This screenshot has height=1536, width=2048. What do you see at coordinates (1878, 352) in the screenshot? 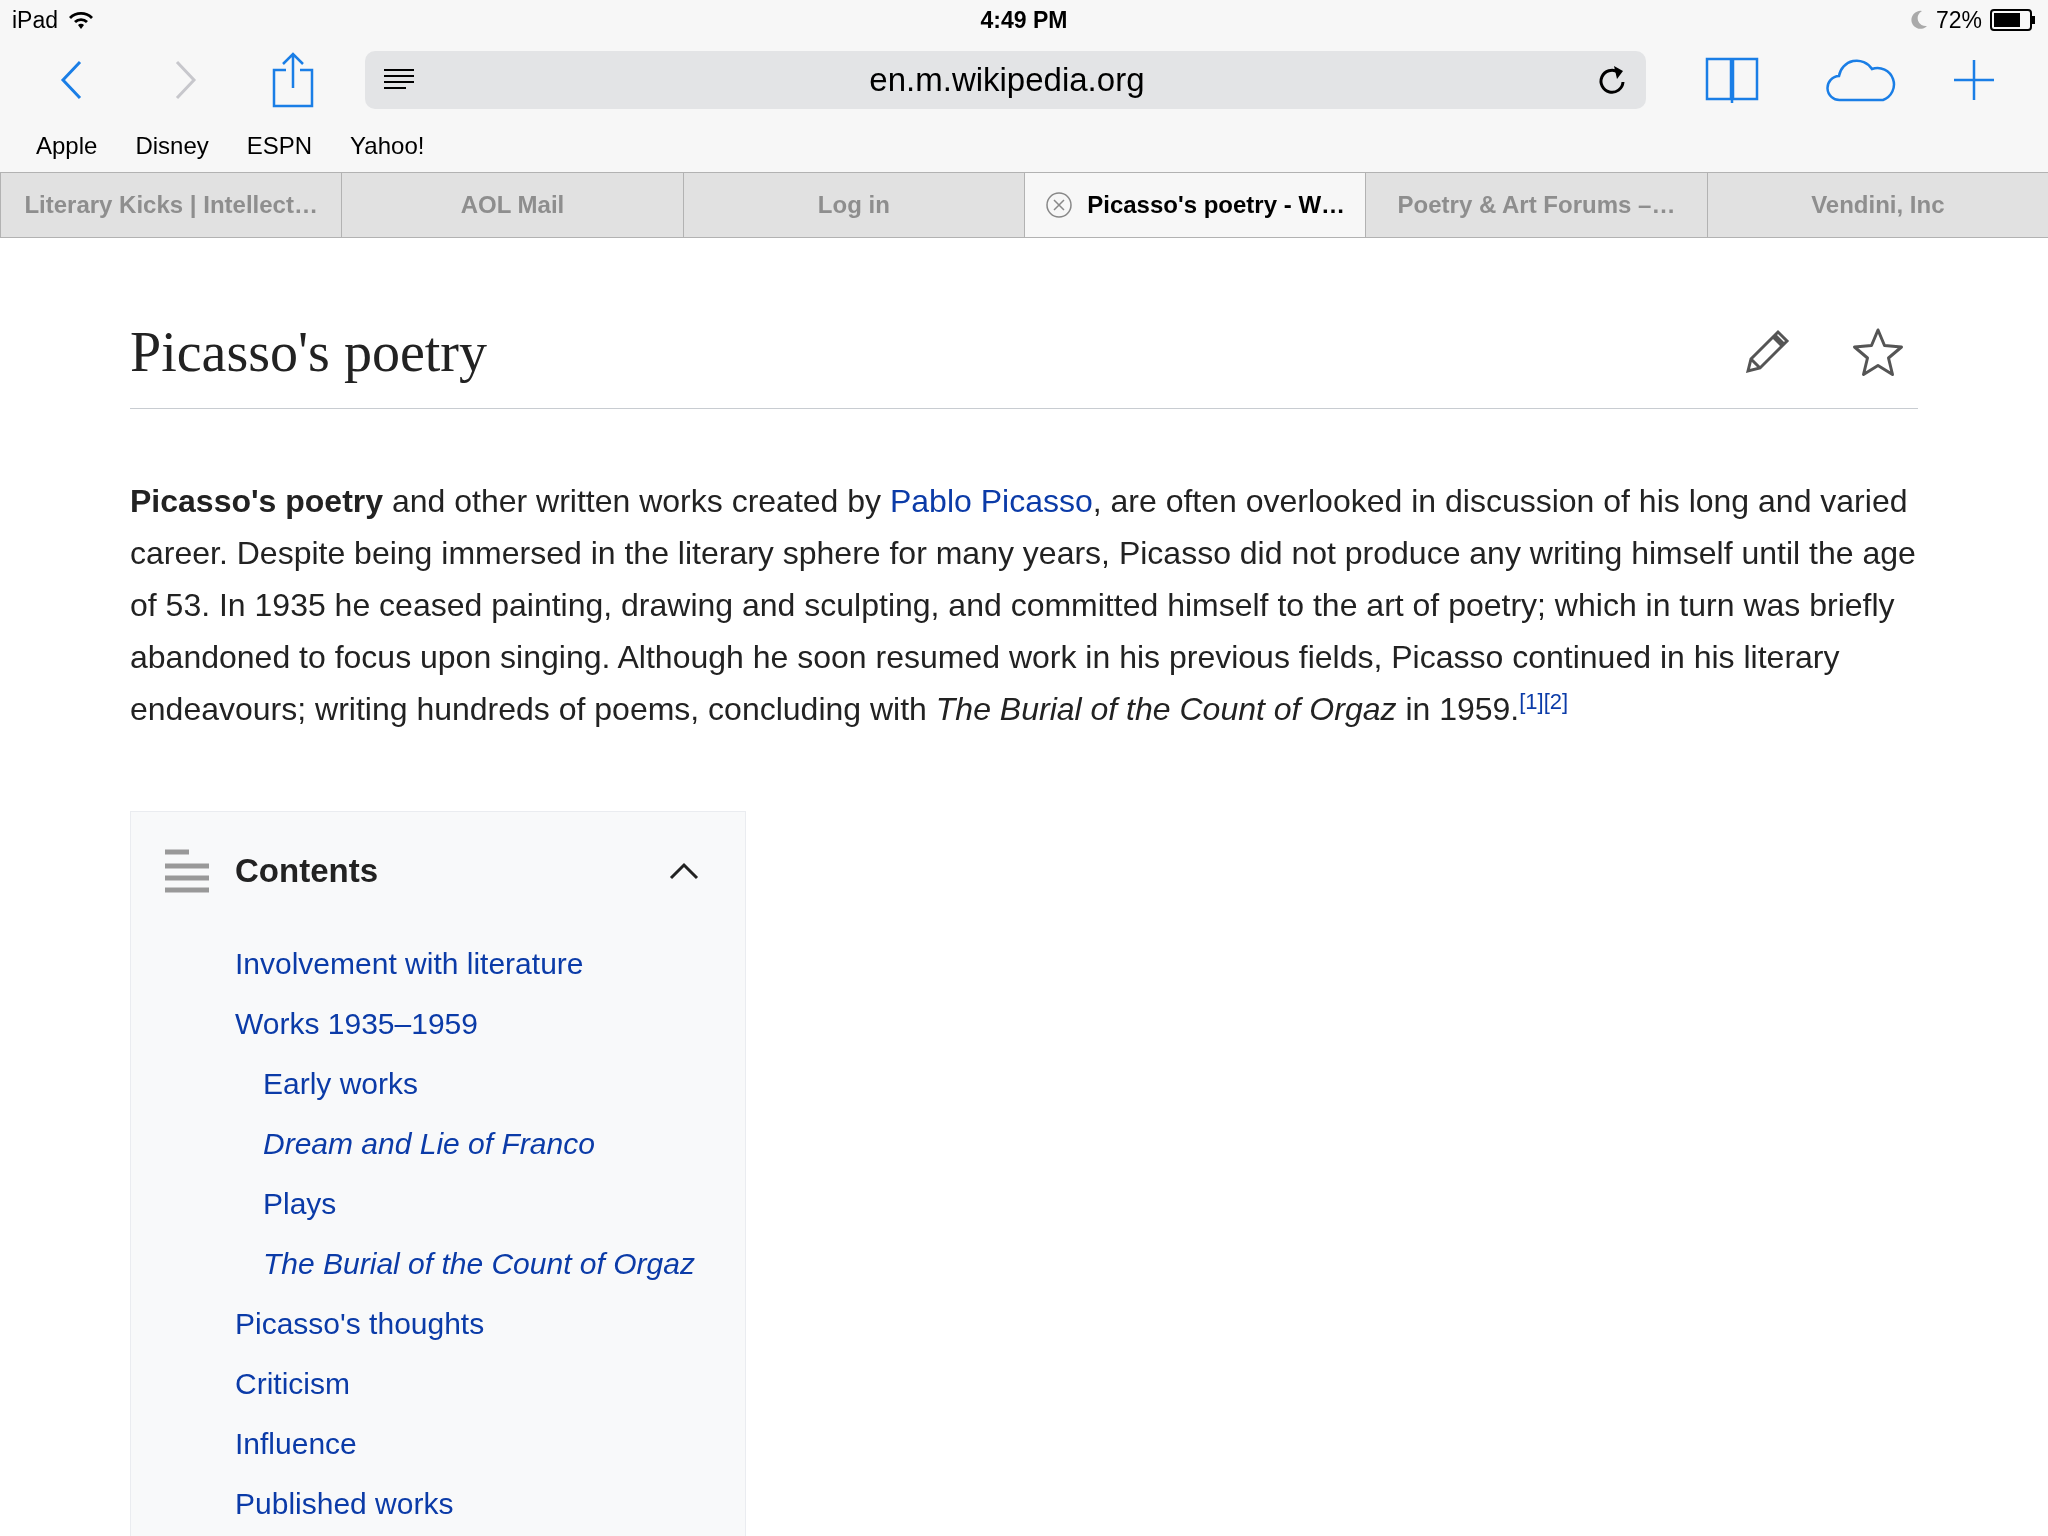
I see `star-icon` at bounding box center [1878, 352].